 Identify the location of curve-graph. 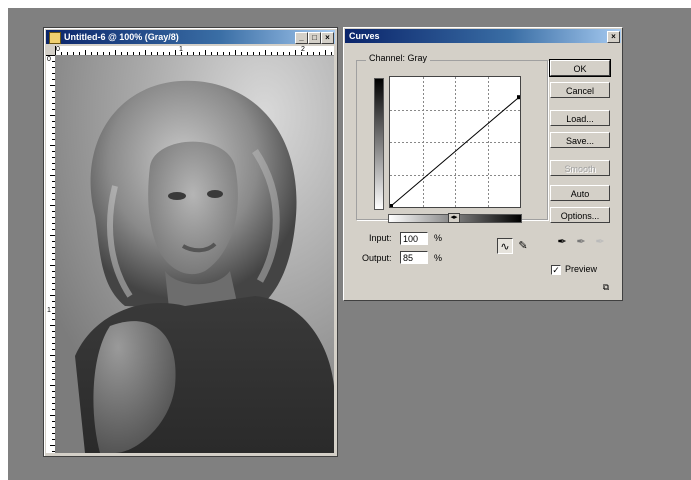
(455, 142).